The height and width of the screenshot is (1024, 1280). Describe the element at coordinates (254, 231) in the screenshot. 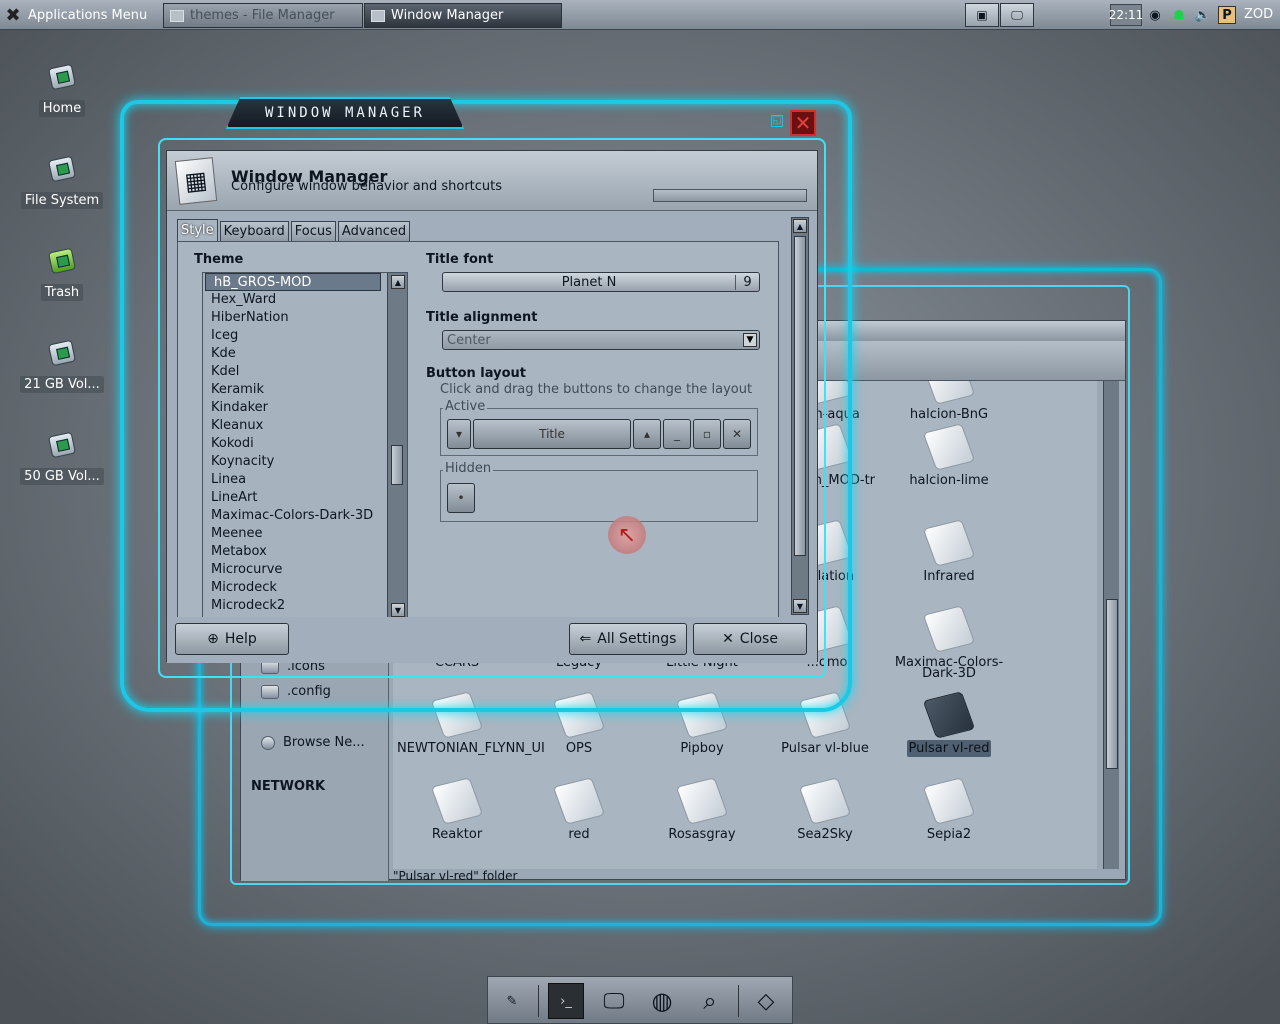

I see `tab-keyboard: Keyboard` at that location.